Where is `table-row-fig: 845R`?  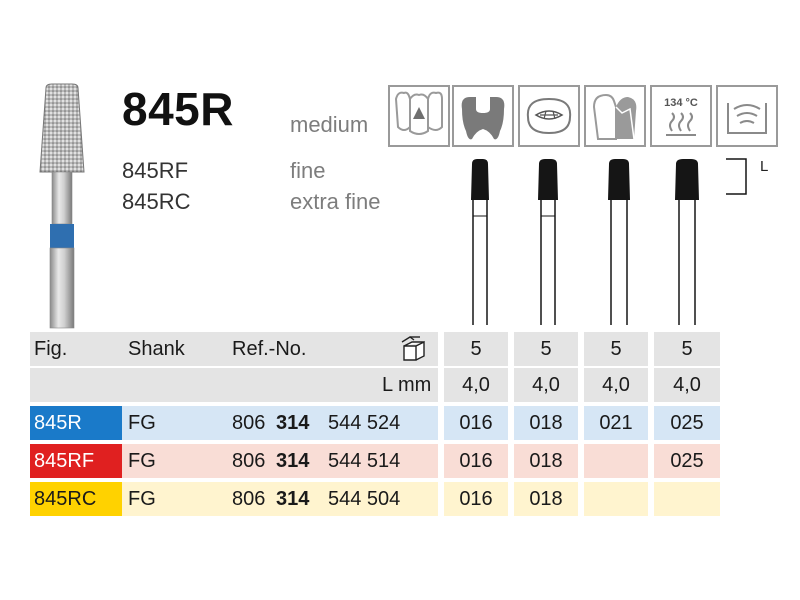
table-row-fig: 845R is located at coordinates (58, 423).